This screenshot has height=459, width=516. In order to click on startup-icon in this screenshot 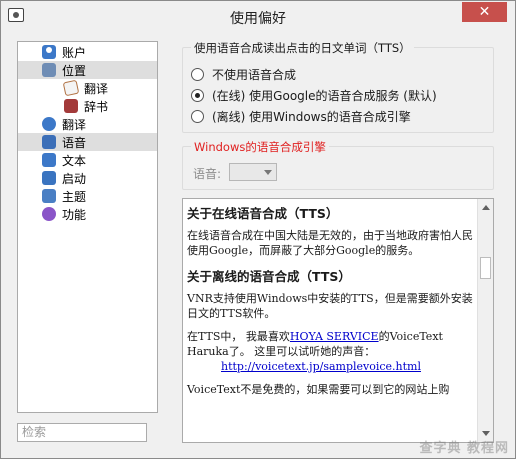, I will do `click(49, 178)`.